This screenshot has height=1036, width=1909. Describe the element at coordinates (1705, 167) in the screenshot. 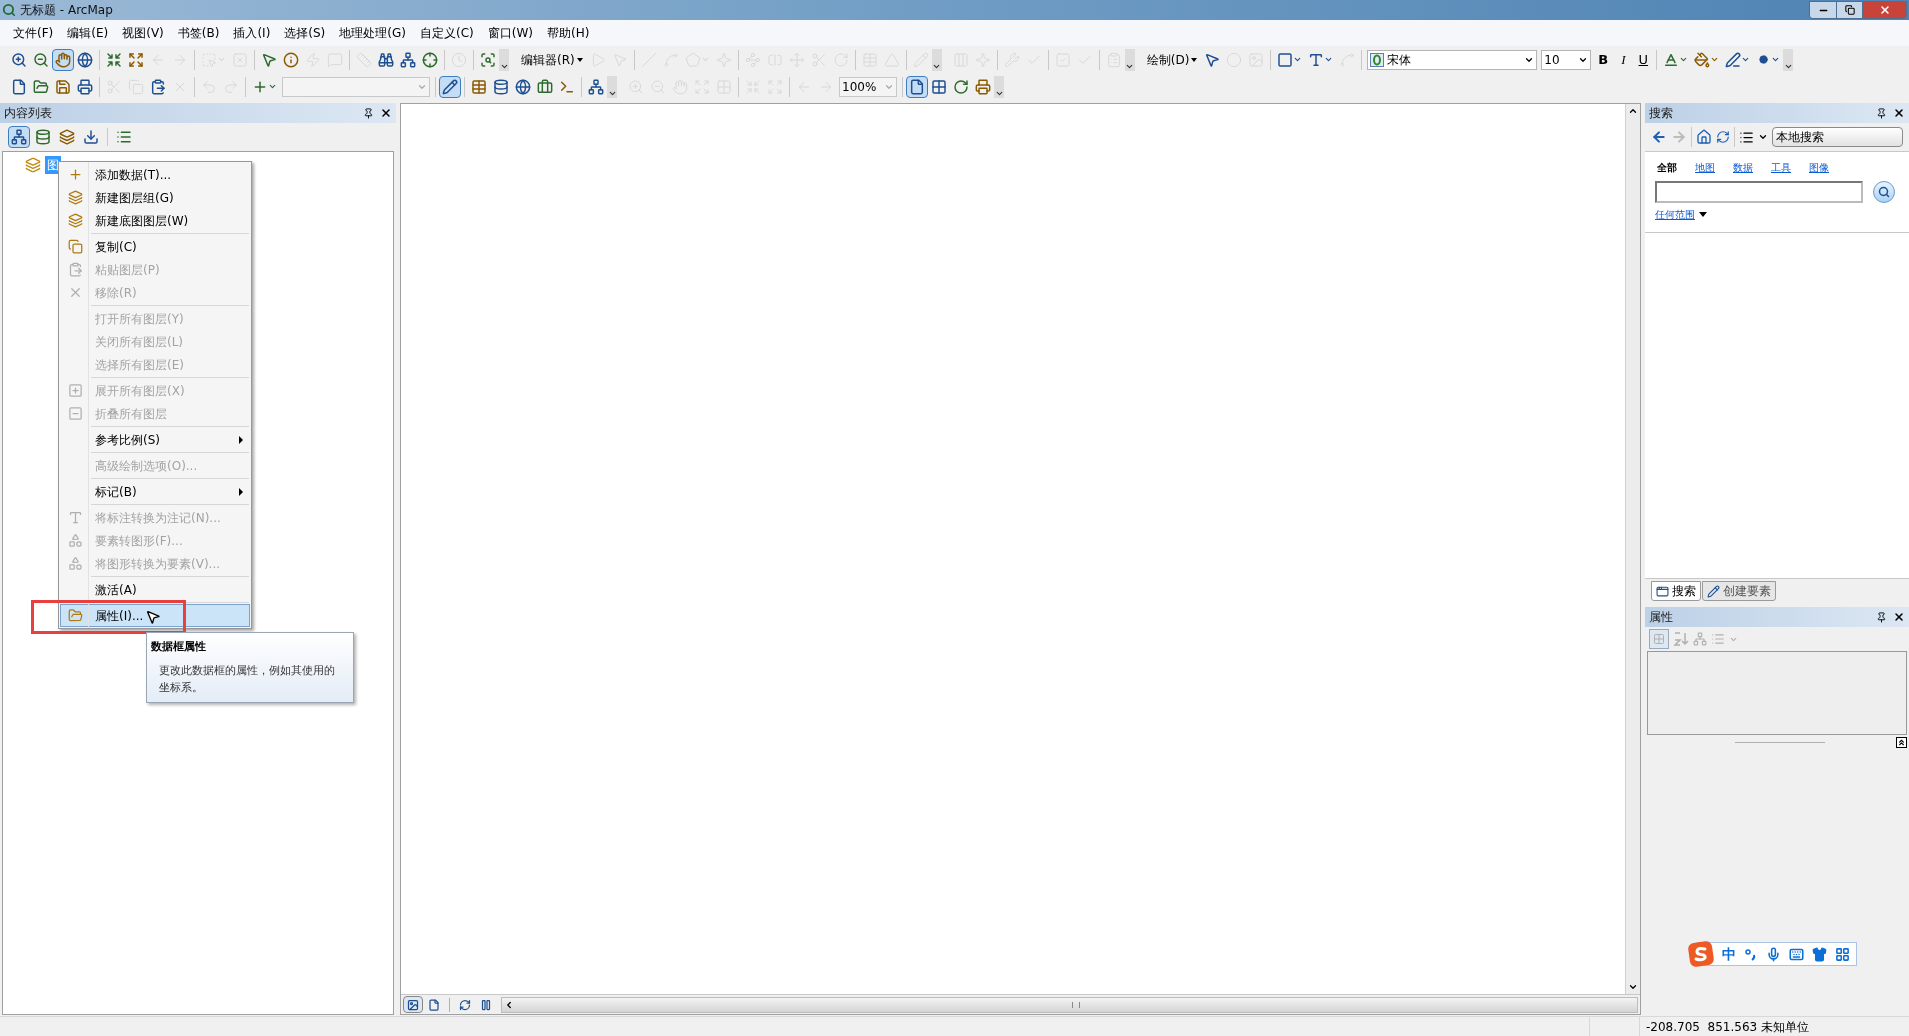

I see `filter-link: 地图` at that location.